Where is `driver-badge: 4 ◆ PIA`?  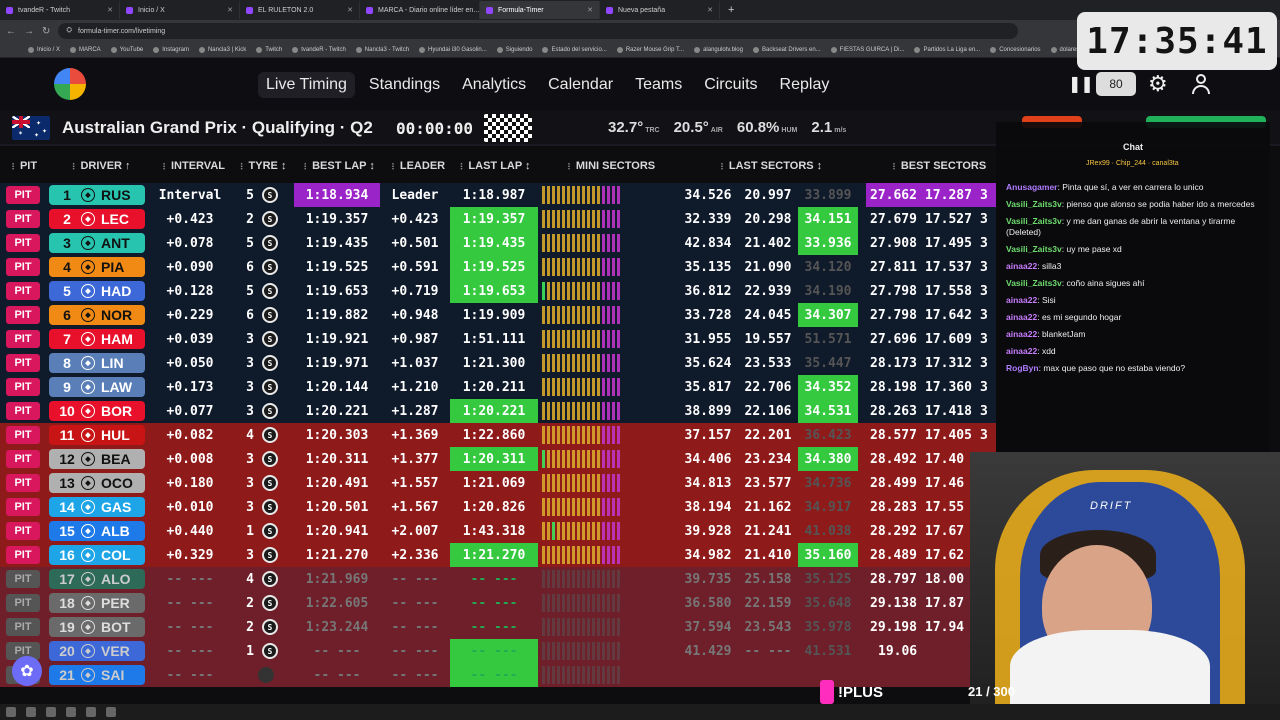
driver-badge: 4 ◆ PIA is located at coordinates (97, 267).